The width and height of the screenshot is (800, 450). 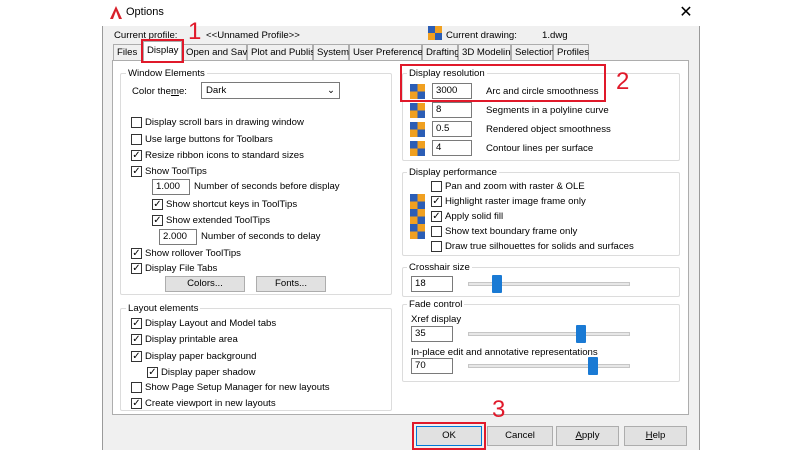 What do you see at coordinates (176, 171) in the screenshot?
I see `show-tooltips-label: Show ToolTips` at bounding box center [176, 171].